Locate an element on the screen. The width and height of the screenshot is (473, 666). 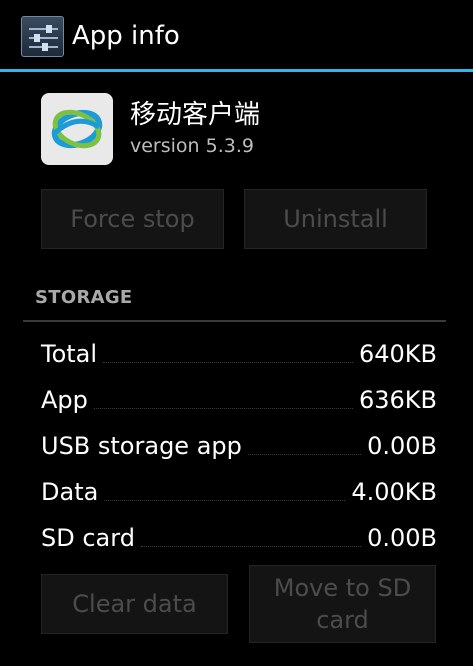
move-to-sd-card-button: Move to SD card is located at coordinates (342, 604).